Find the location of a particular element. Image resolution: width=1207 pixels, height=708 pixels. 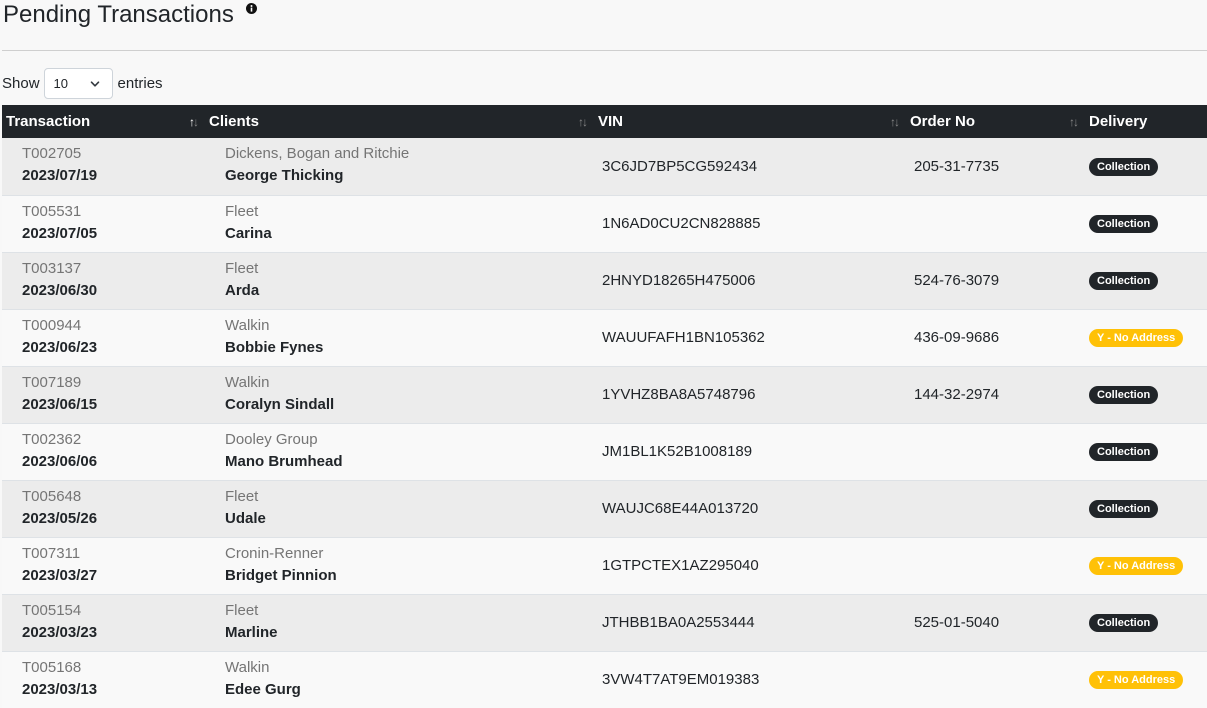

vin-cell: JTHBB1BA0A2553444 is located at coordinates (678, 622).